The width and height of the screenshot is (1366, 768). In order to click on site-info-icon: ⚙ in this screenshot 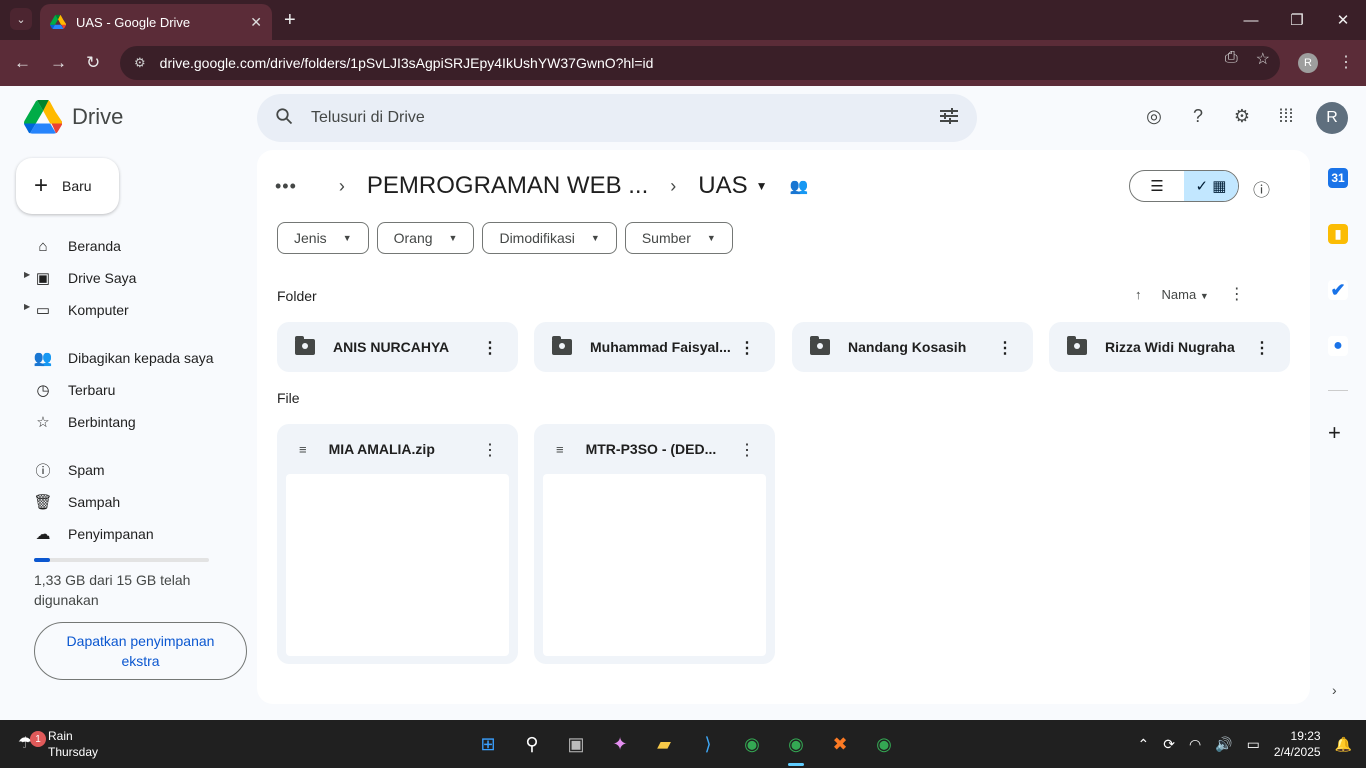, I will do `click(140, 63)`.